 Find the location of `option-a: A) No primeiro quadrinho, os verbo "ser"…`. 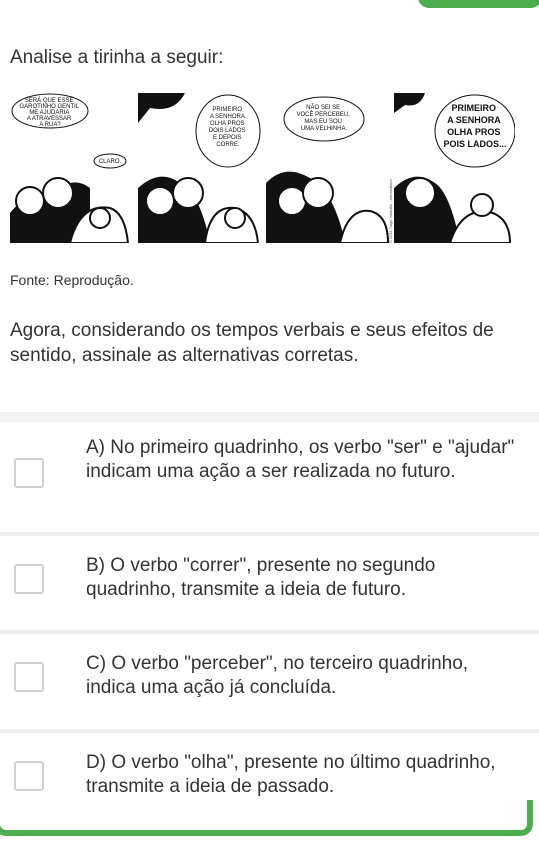

option-a: A) No primeiro quadrinho, os verbo "ser"… is located at coordinates (269, 476).